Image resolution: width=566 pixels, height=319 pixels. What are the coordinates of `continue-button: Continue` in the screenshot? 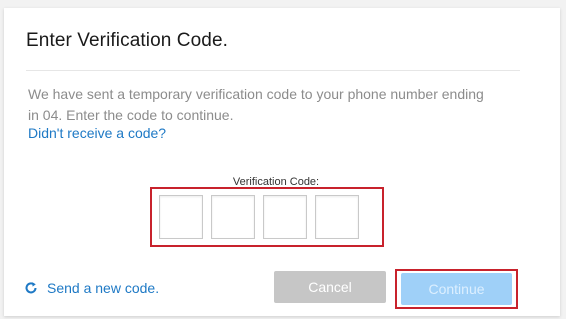 It's located at (456, 289).